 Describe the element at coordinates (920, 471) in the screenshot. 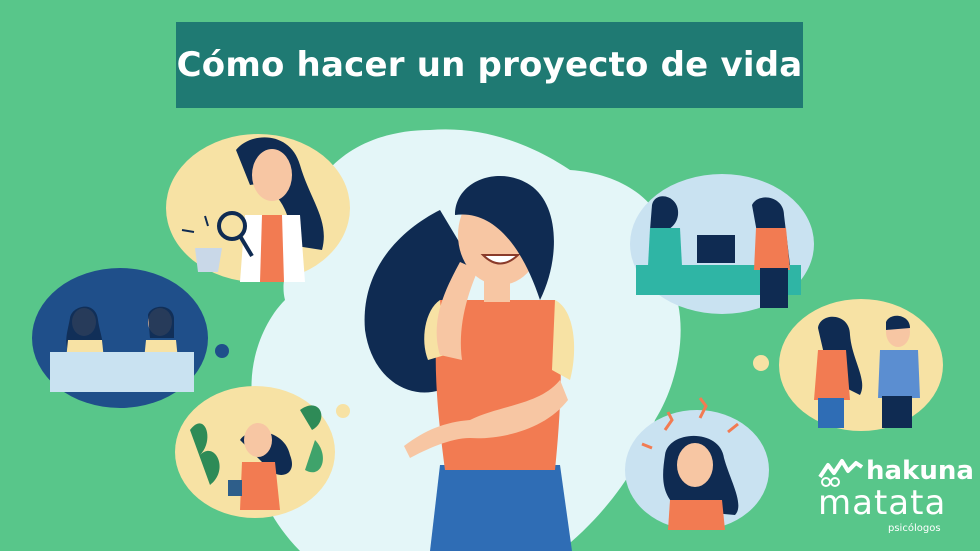

I see `brand-name-line1: hakuna` at that location.